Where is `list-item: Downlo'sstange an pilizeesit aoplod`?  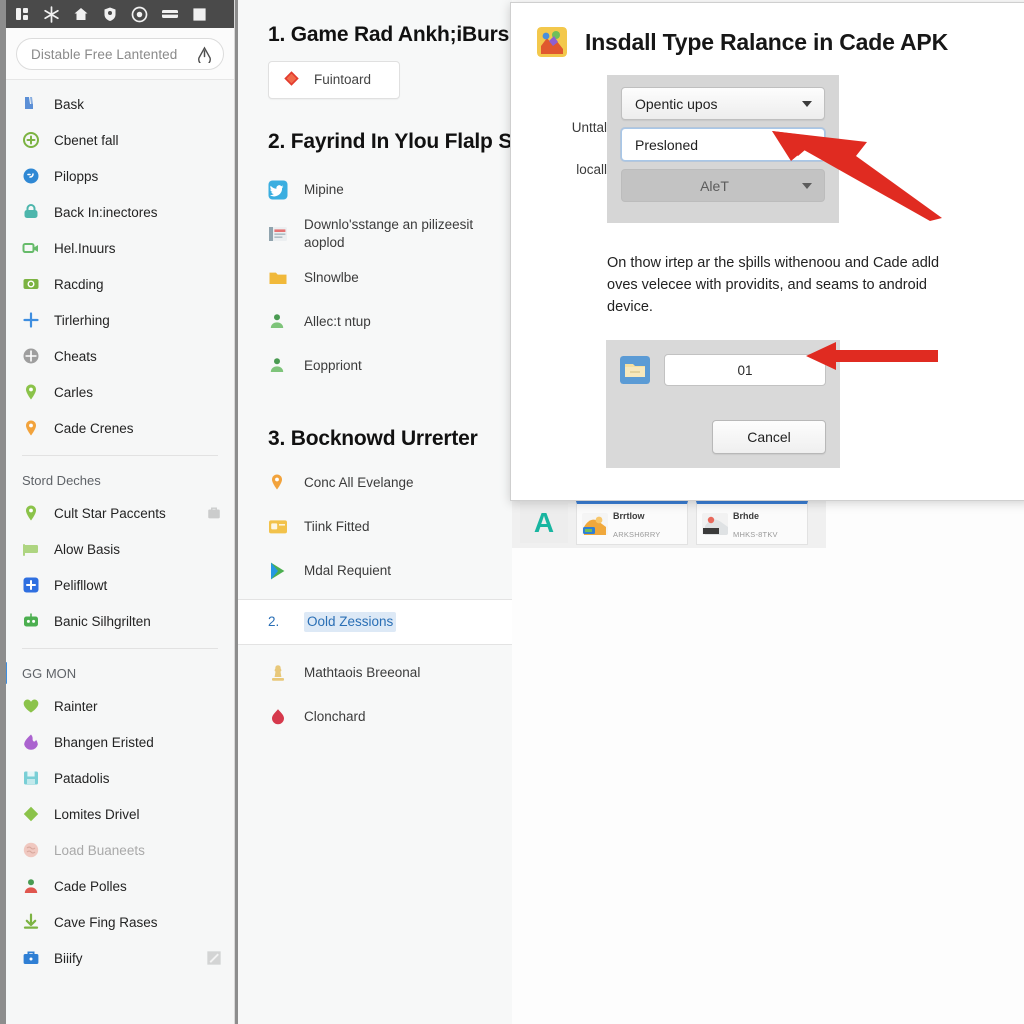 list-item: Downlo'sstange an pilizeesit aoplod is located at coordinates (383, 234).